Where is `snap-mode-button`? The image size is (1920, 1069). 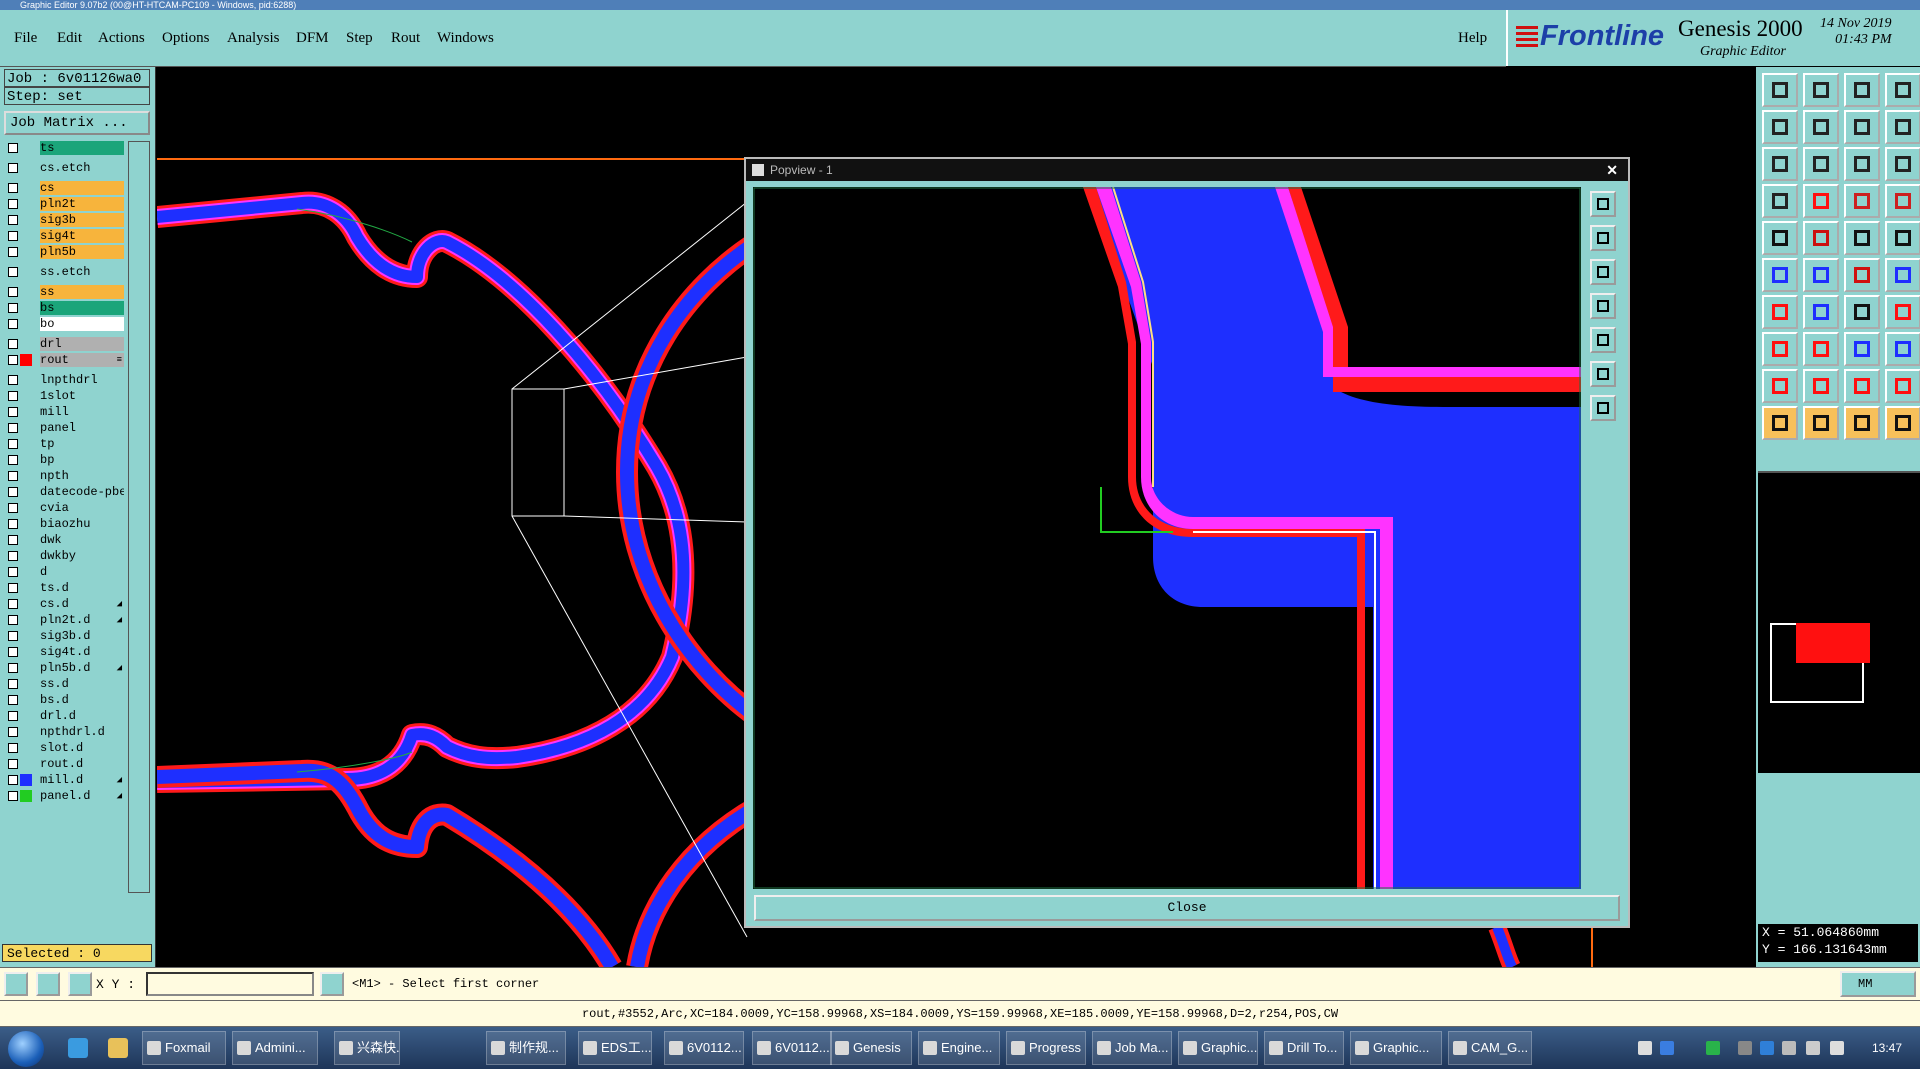
snap-mode-button is located at coordinates (16, 984).